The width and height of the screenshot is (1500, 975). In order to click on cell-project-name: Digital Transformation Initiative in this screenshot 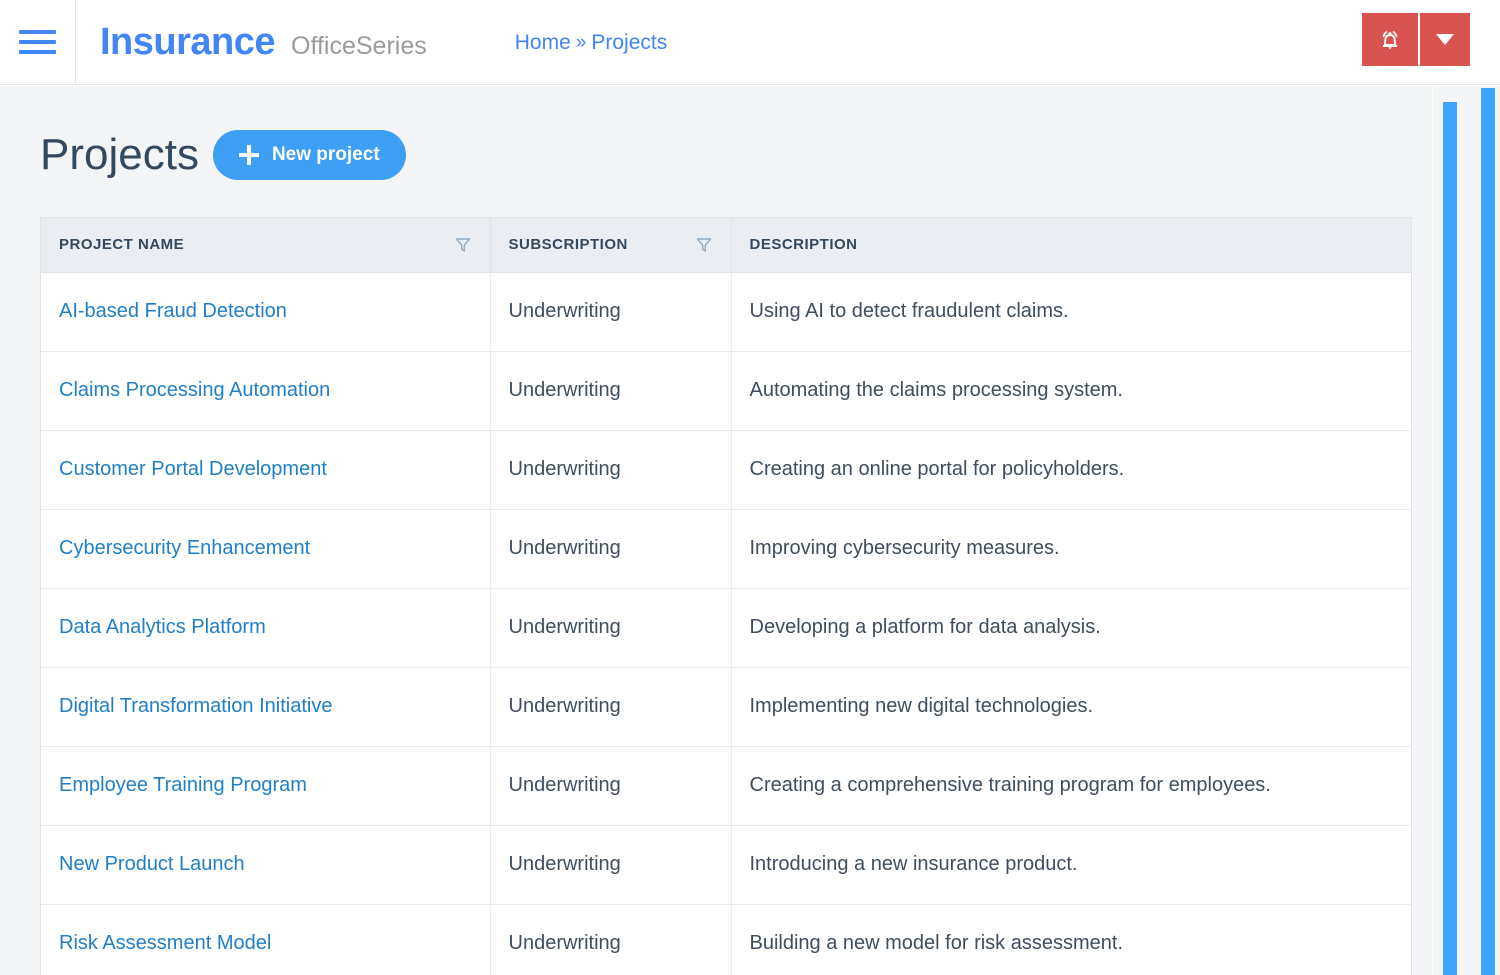, I will do `click(266, 707)`.